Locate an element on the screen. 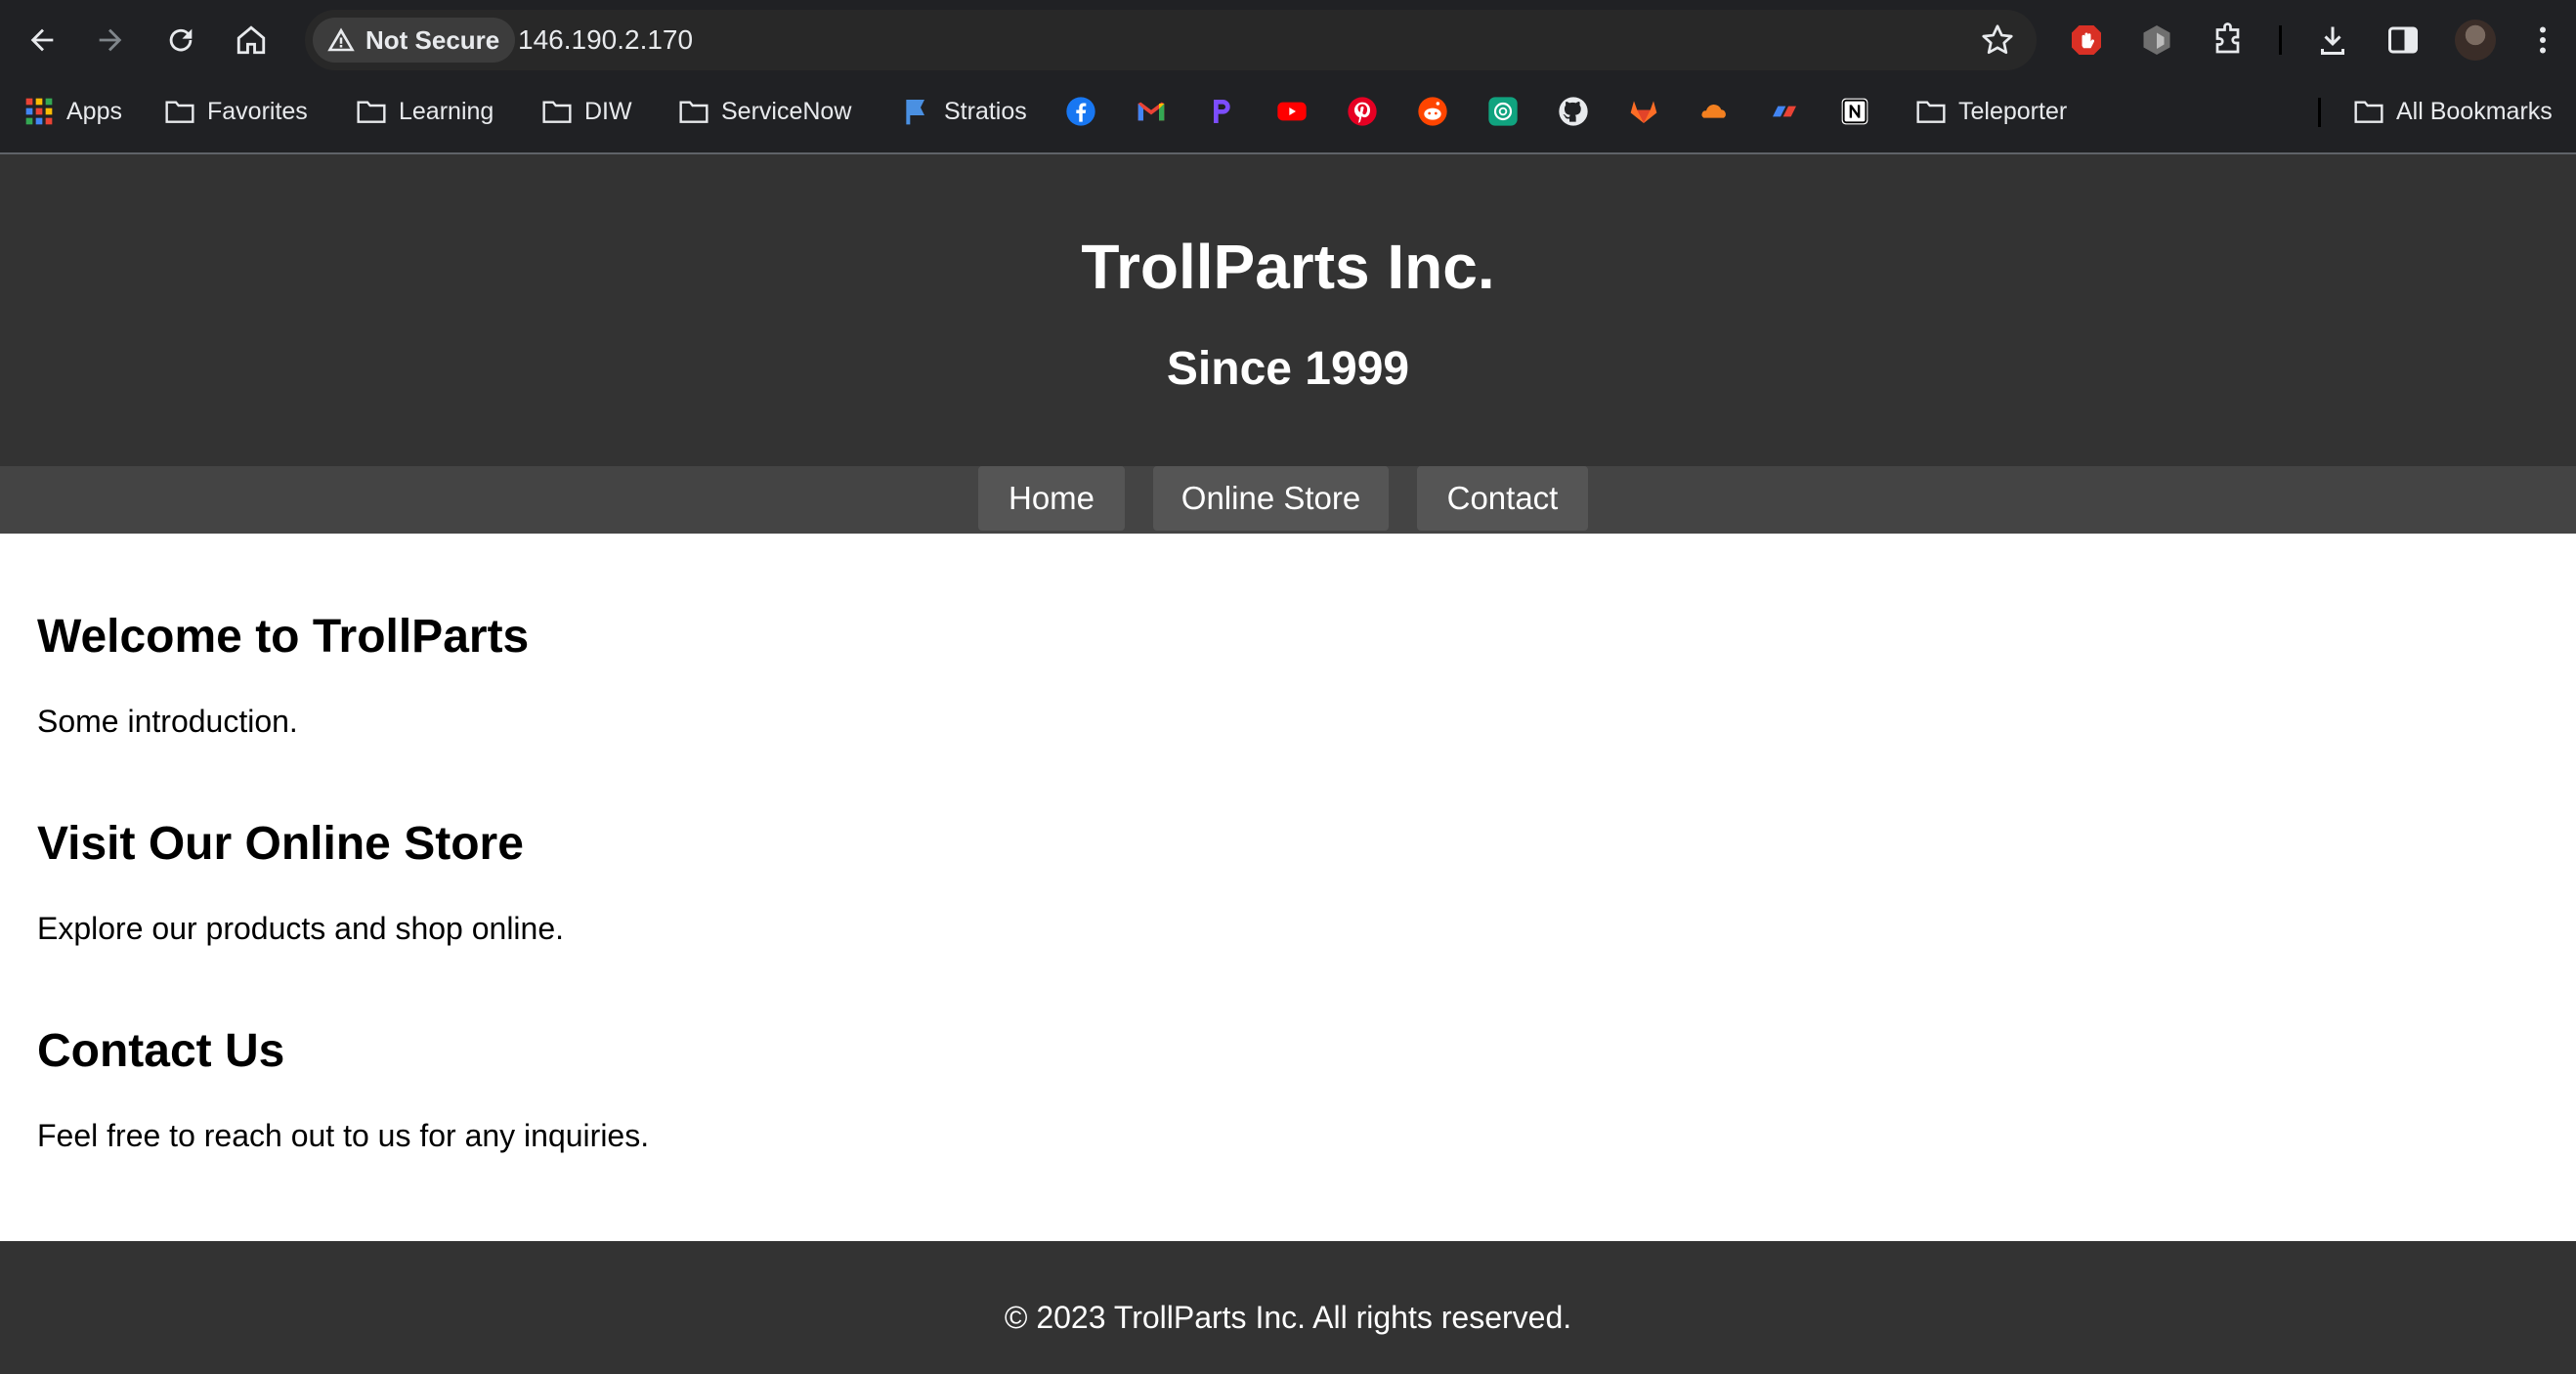 The image size is (2576, 1374). nav-contact: Contact is located at coordinates (1502, 498).